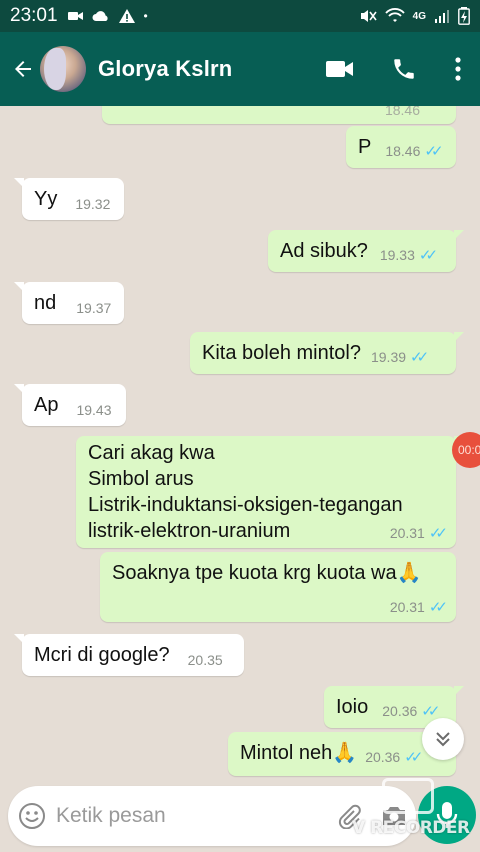  I want to click on message-text: P, so click(365, 147).